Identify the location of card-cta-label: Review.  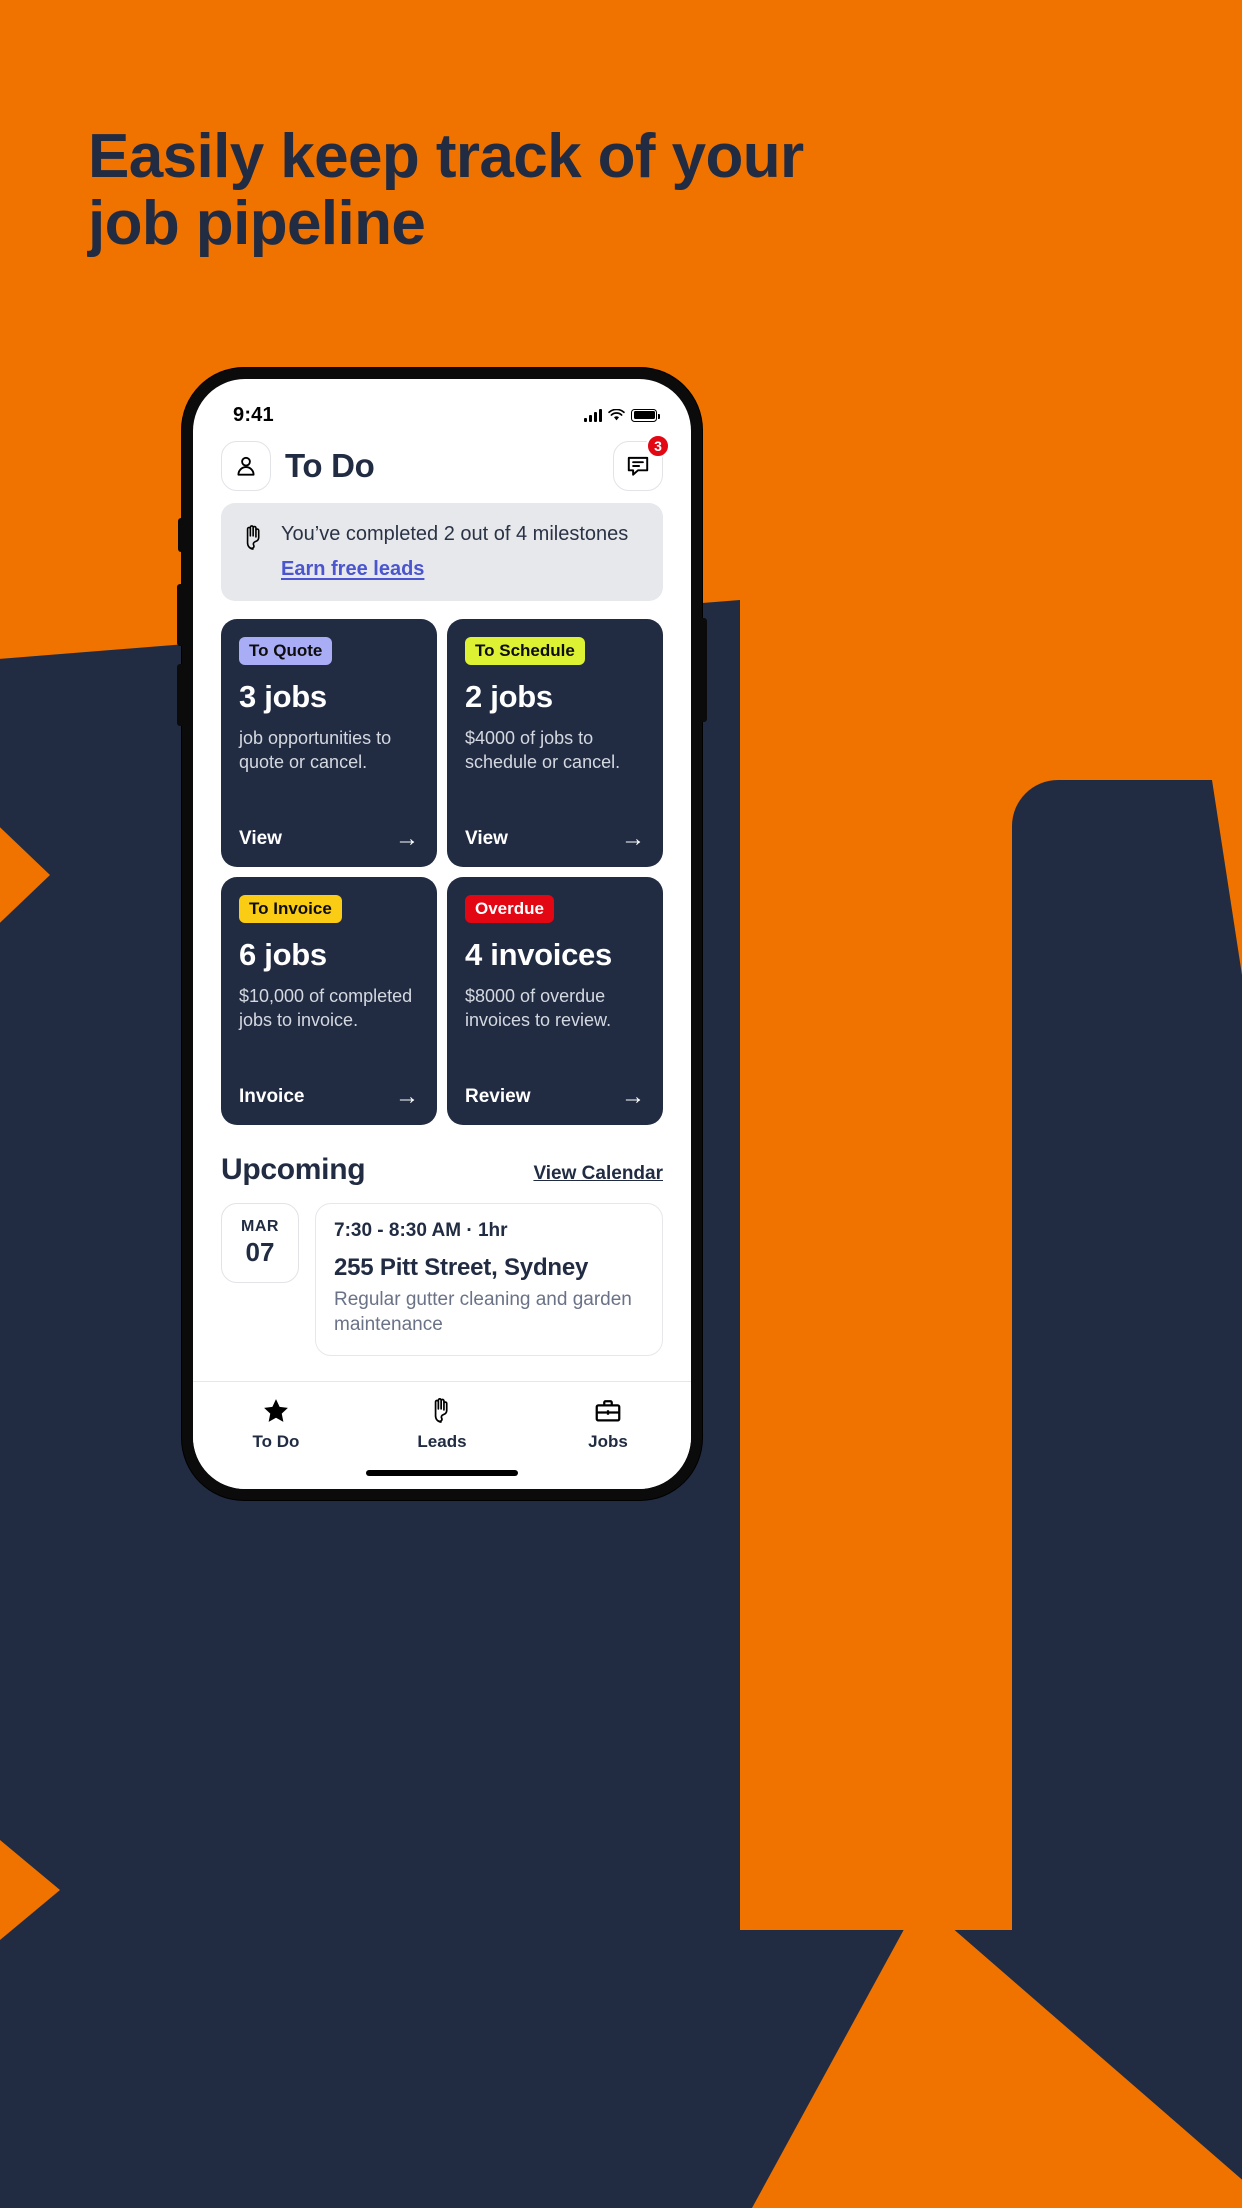
(498, 1096).